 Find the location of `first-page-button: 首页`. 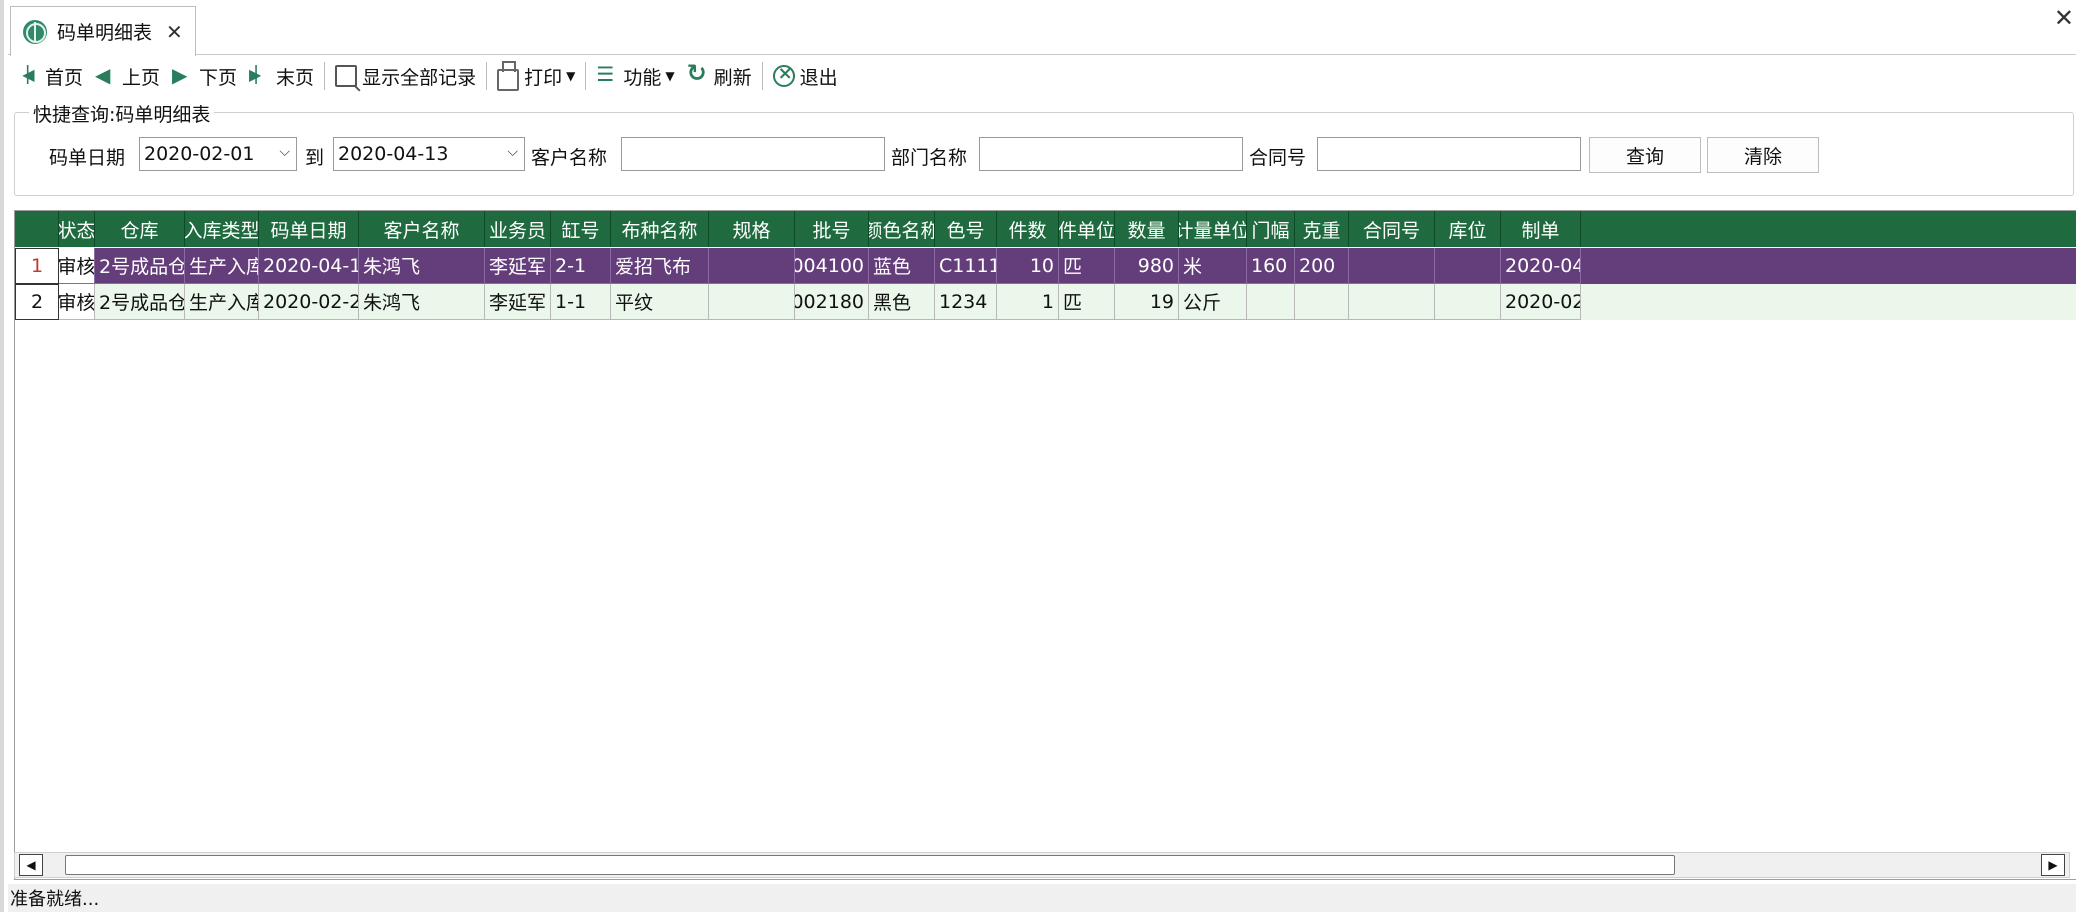

first-page-button: 首页 is located at coordinates (50, 76).